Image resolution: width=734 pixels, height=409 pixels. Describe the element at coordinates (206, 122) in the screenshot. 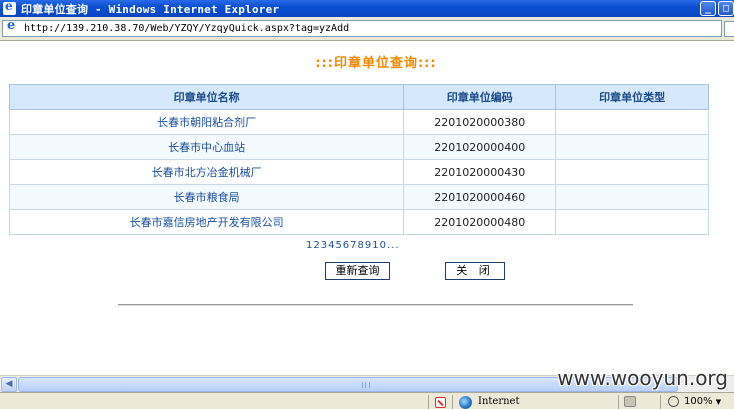

I see `unit-name-link: 长春市朝阳粘合剂厂` at that location.